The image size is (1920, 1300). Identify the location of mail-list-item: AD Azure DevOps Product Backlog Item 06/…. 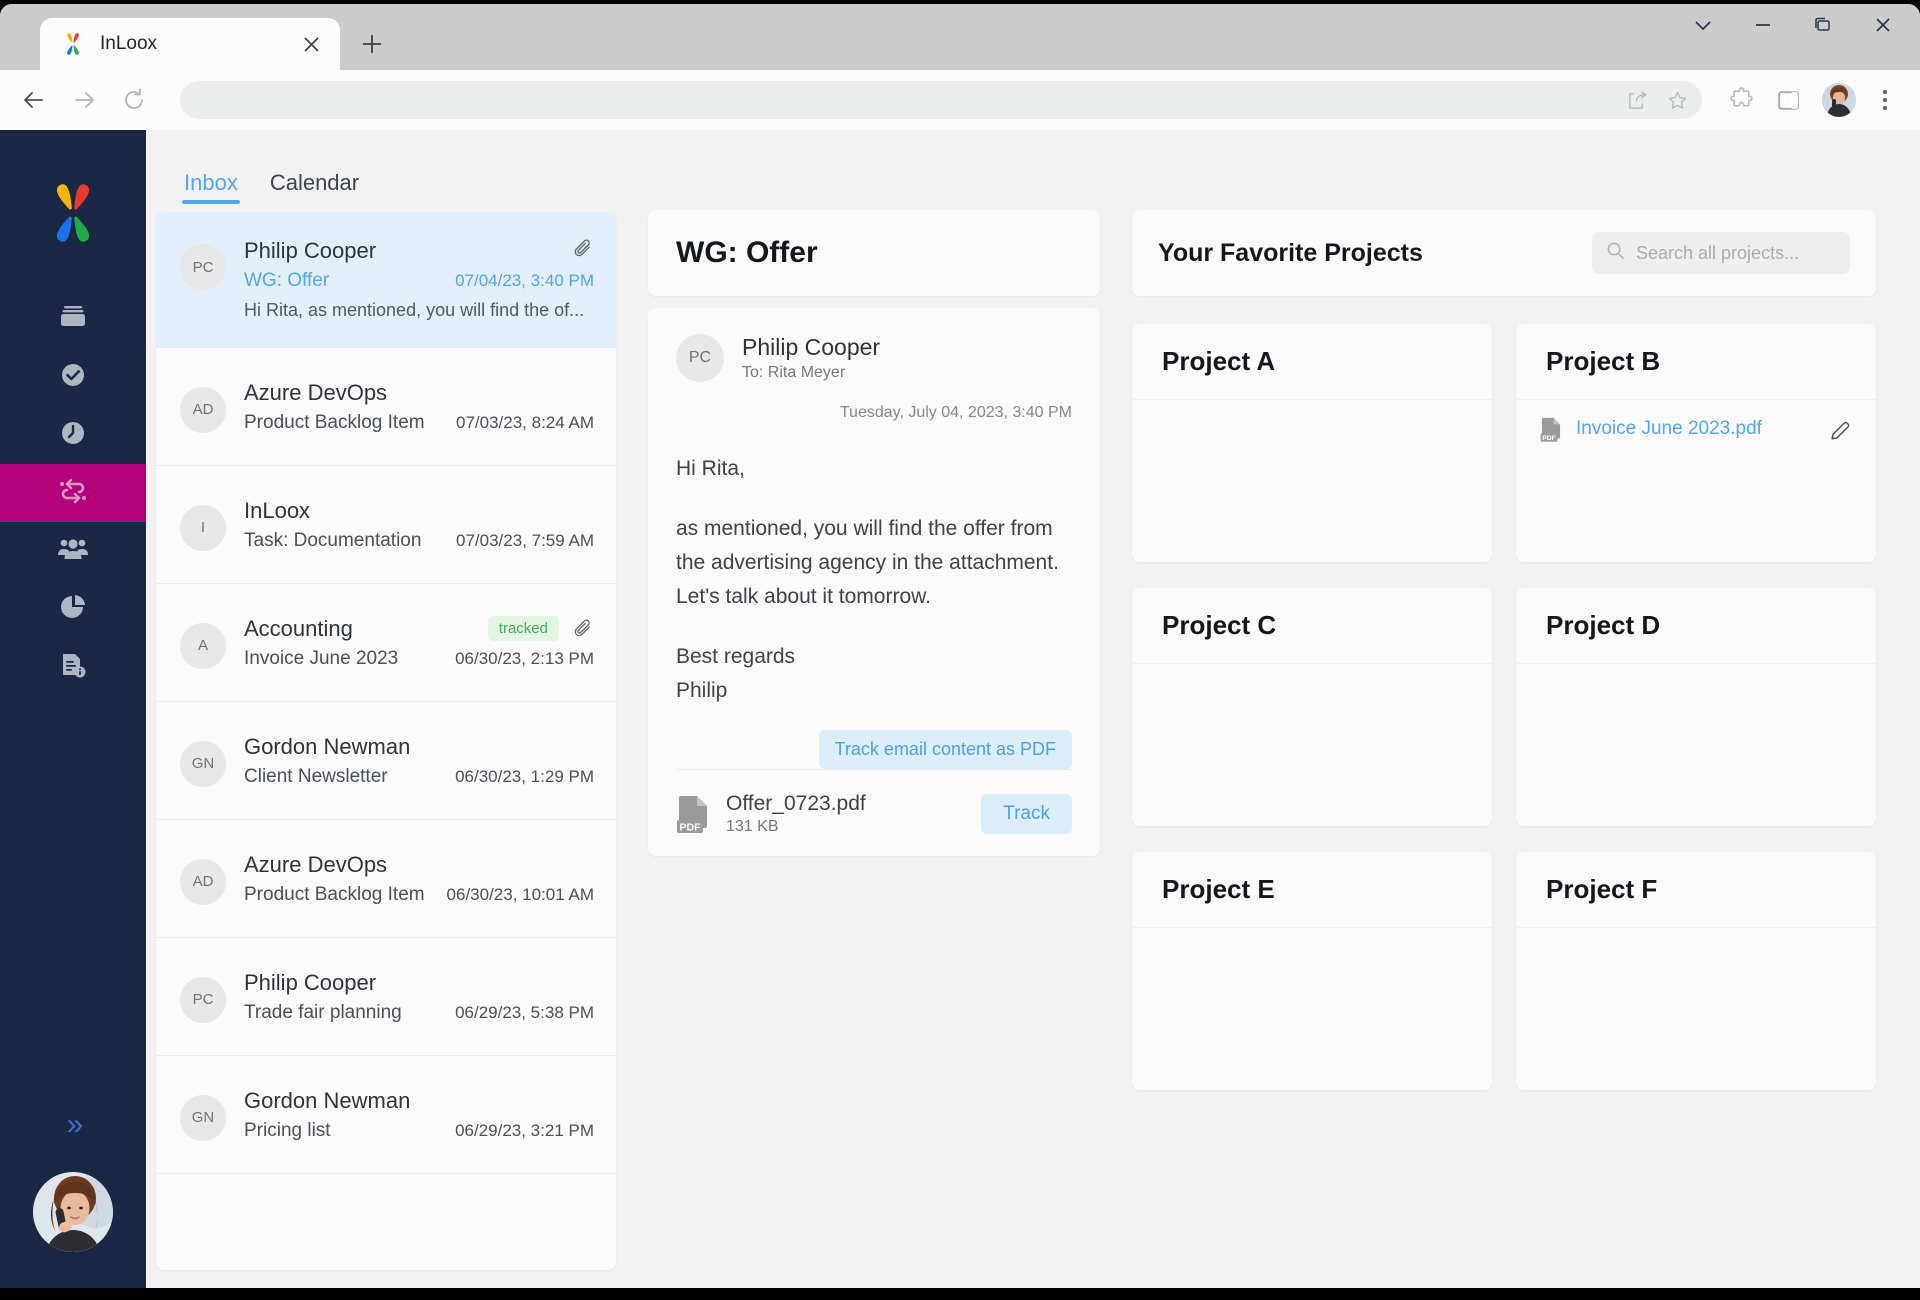
(386, 879).